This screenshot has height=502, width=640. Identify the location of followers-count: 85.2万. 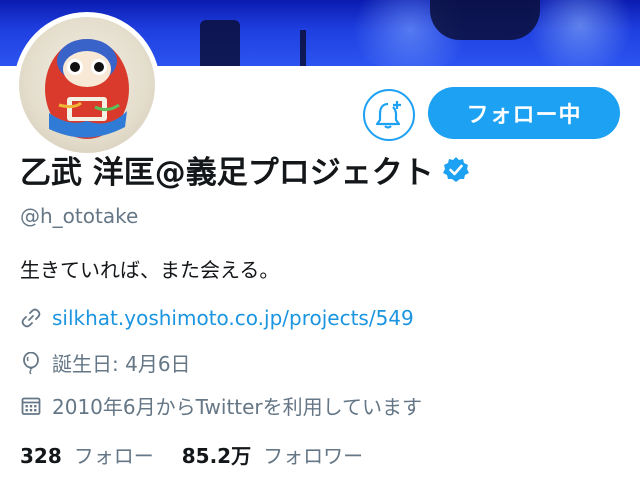
(216, 456).